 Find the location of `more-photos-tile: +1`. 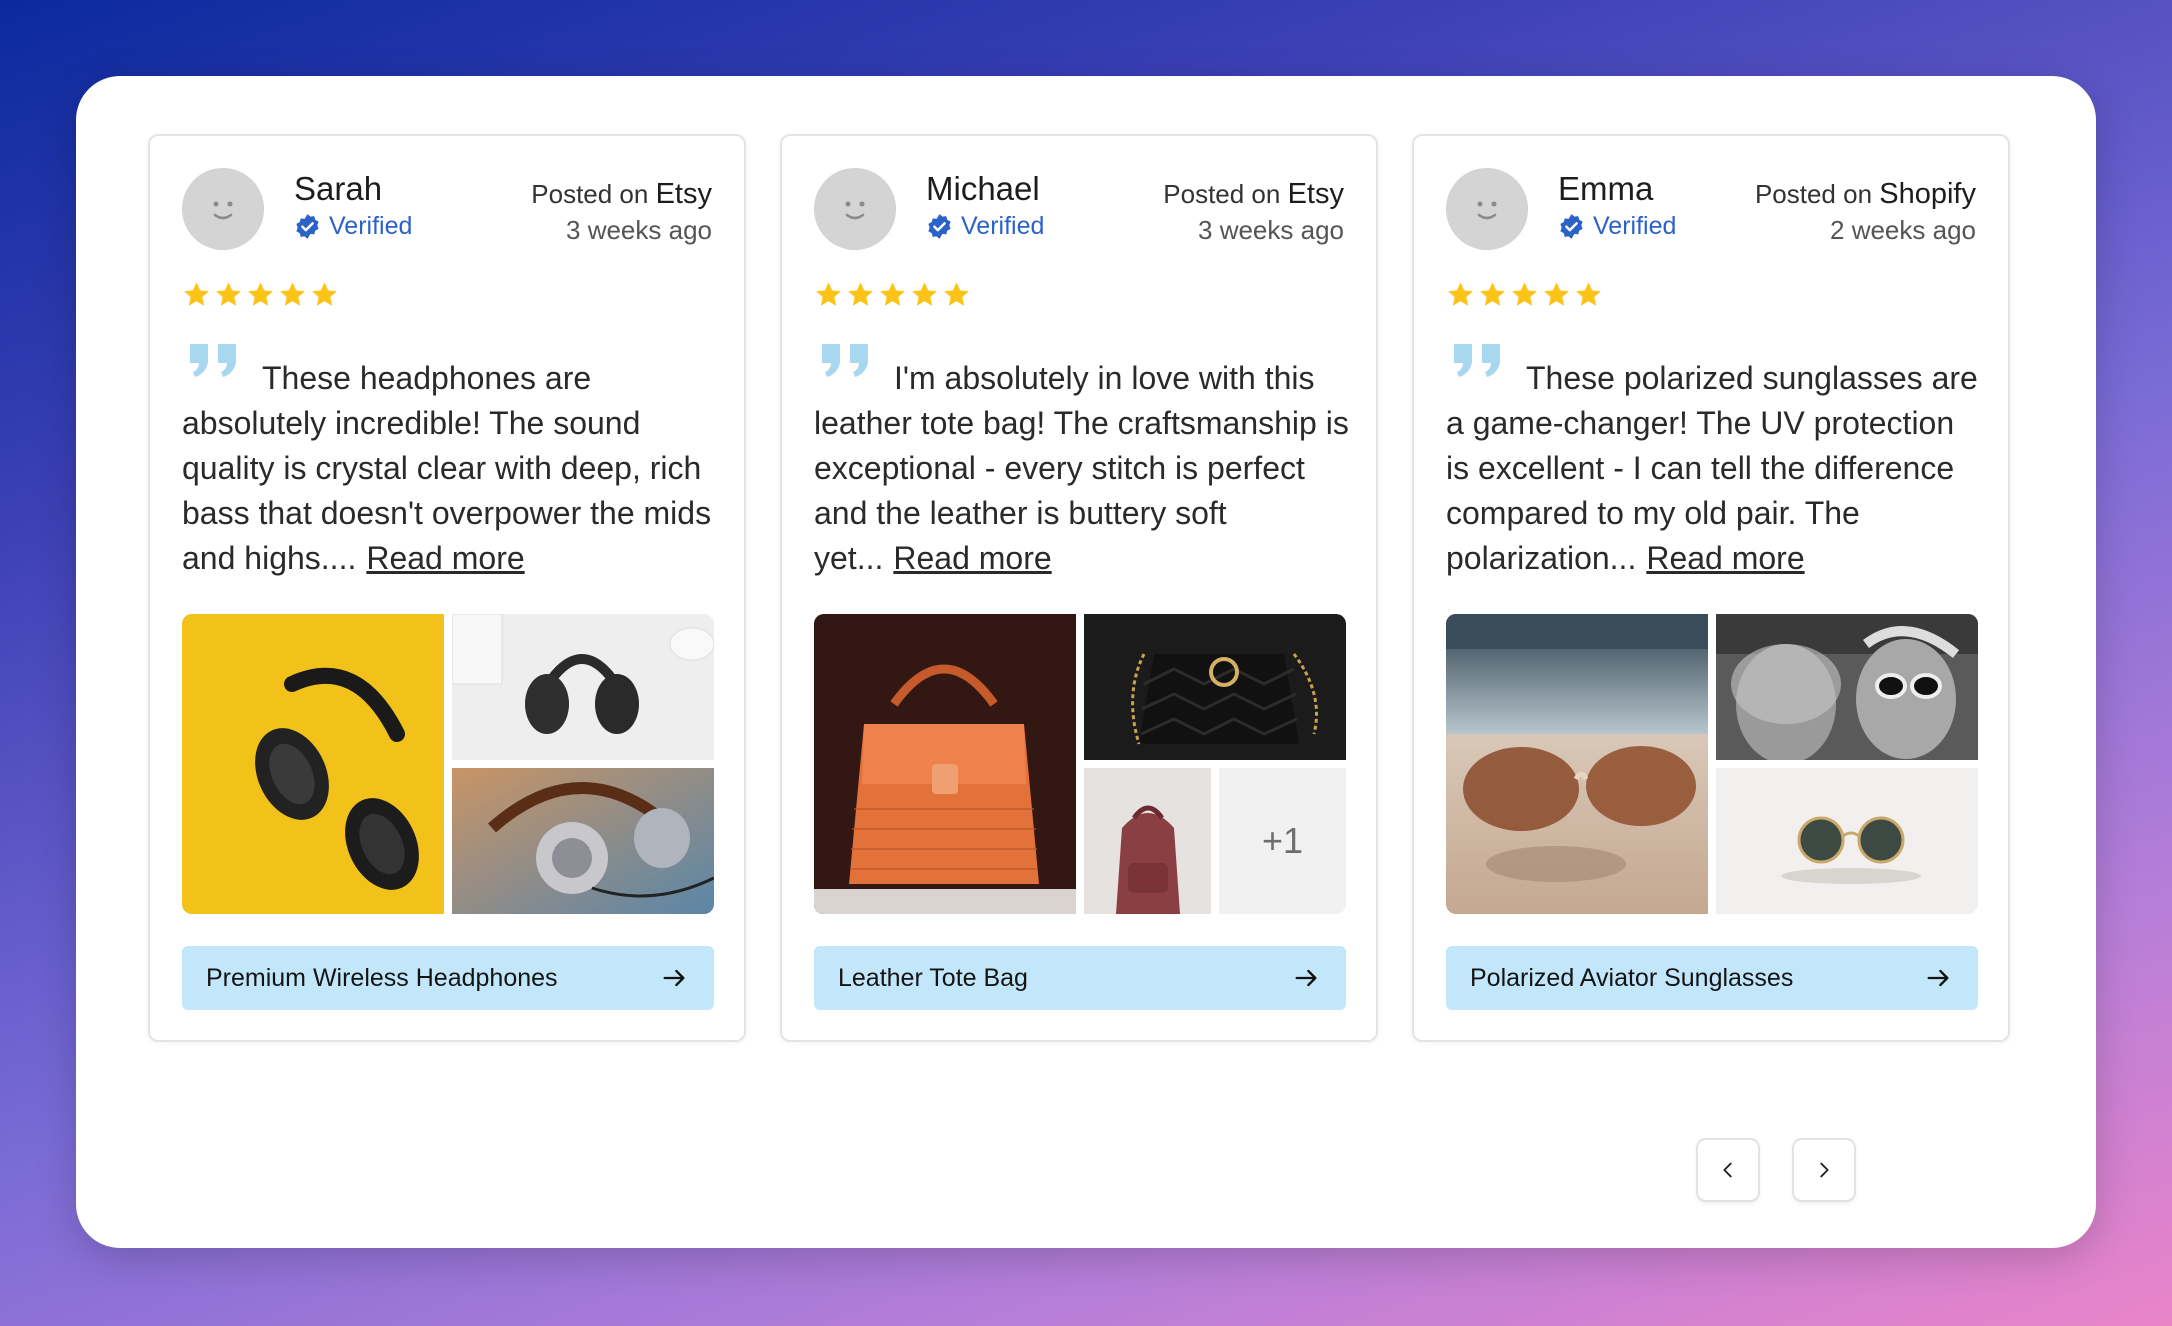

more-photos-tile: +1 is located at coordinates (1282, 841).